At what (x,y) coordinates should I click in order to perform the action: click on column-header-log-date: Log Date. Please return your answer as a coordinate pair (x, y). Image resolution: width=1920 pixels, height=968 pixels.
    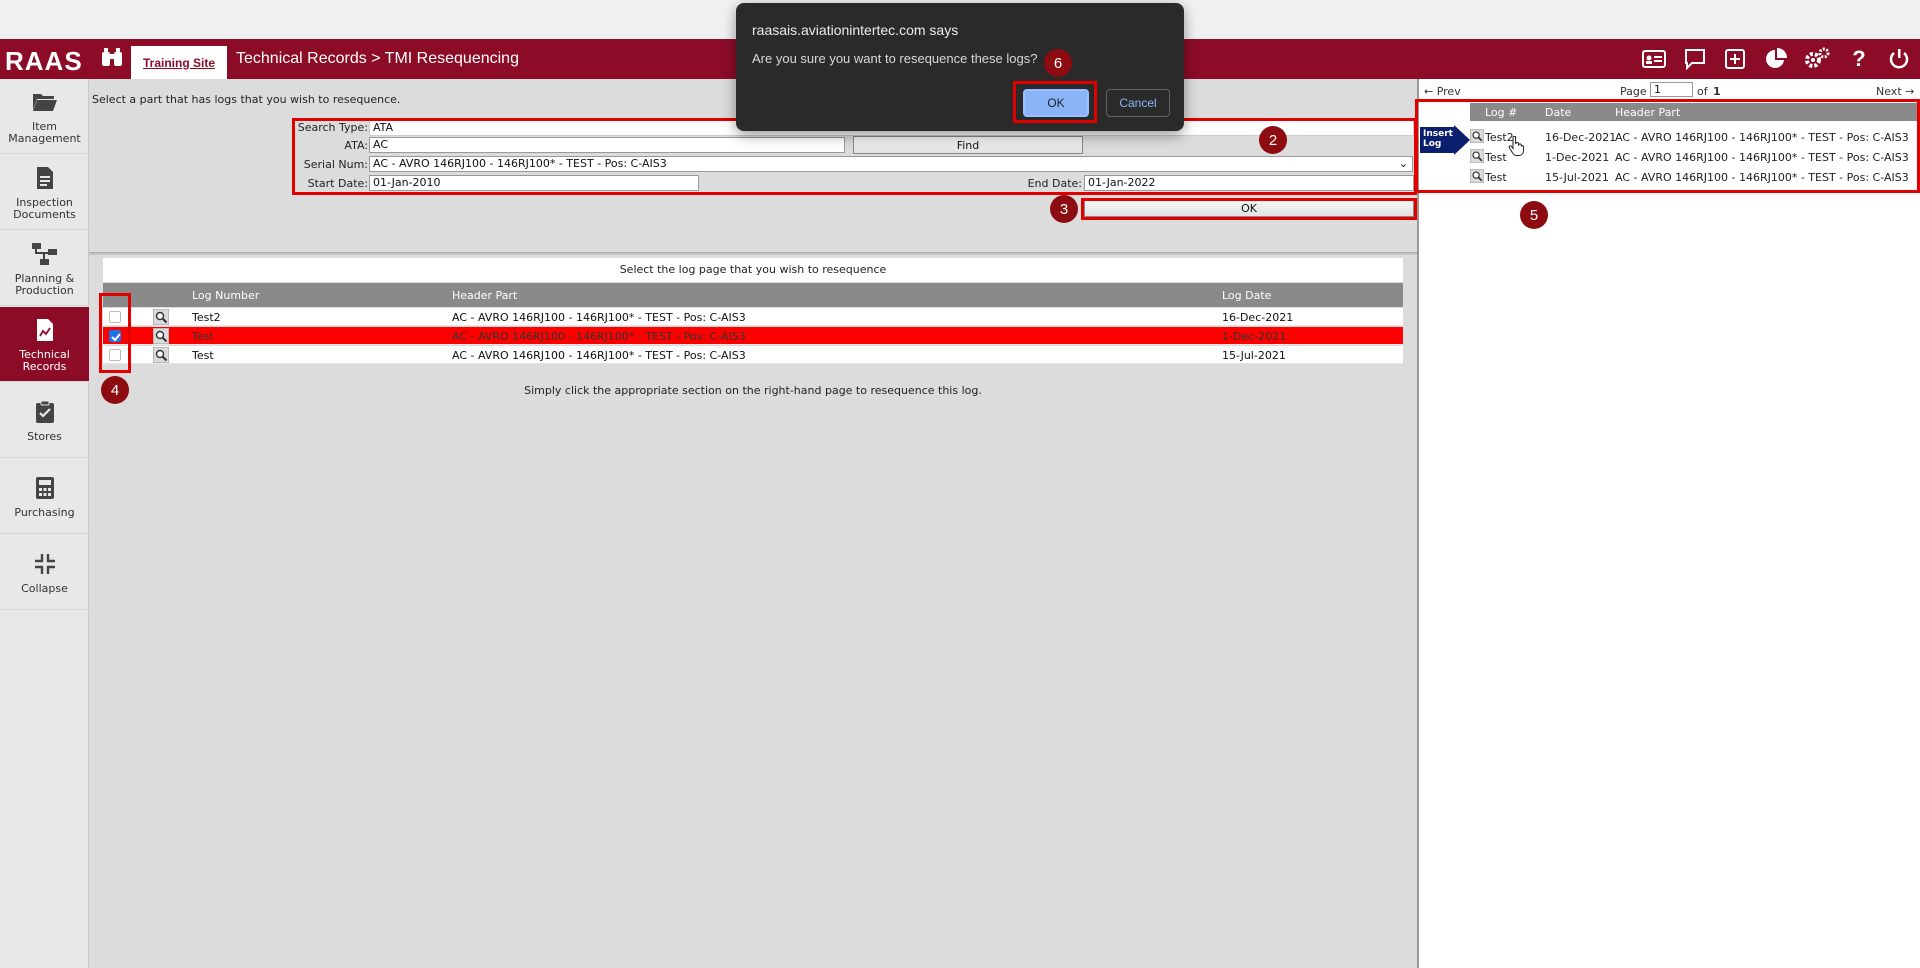
    Looking at the image, I should click on (1247, 295).